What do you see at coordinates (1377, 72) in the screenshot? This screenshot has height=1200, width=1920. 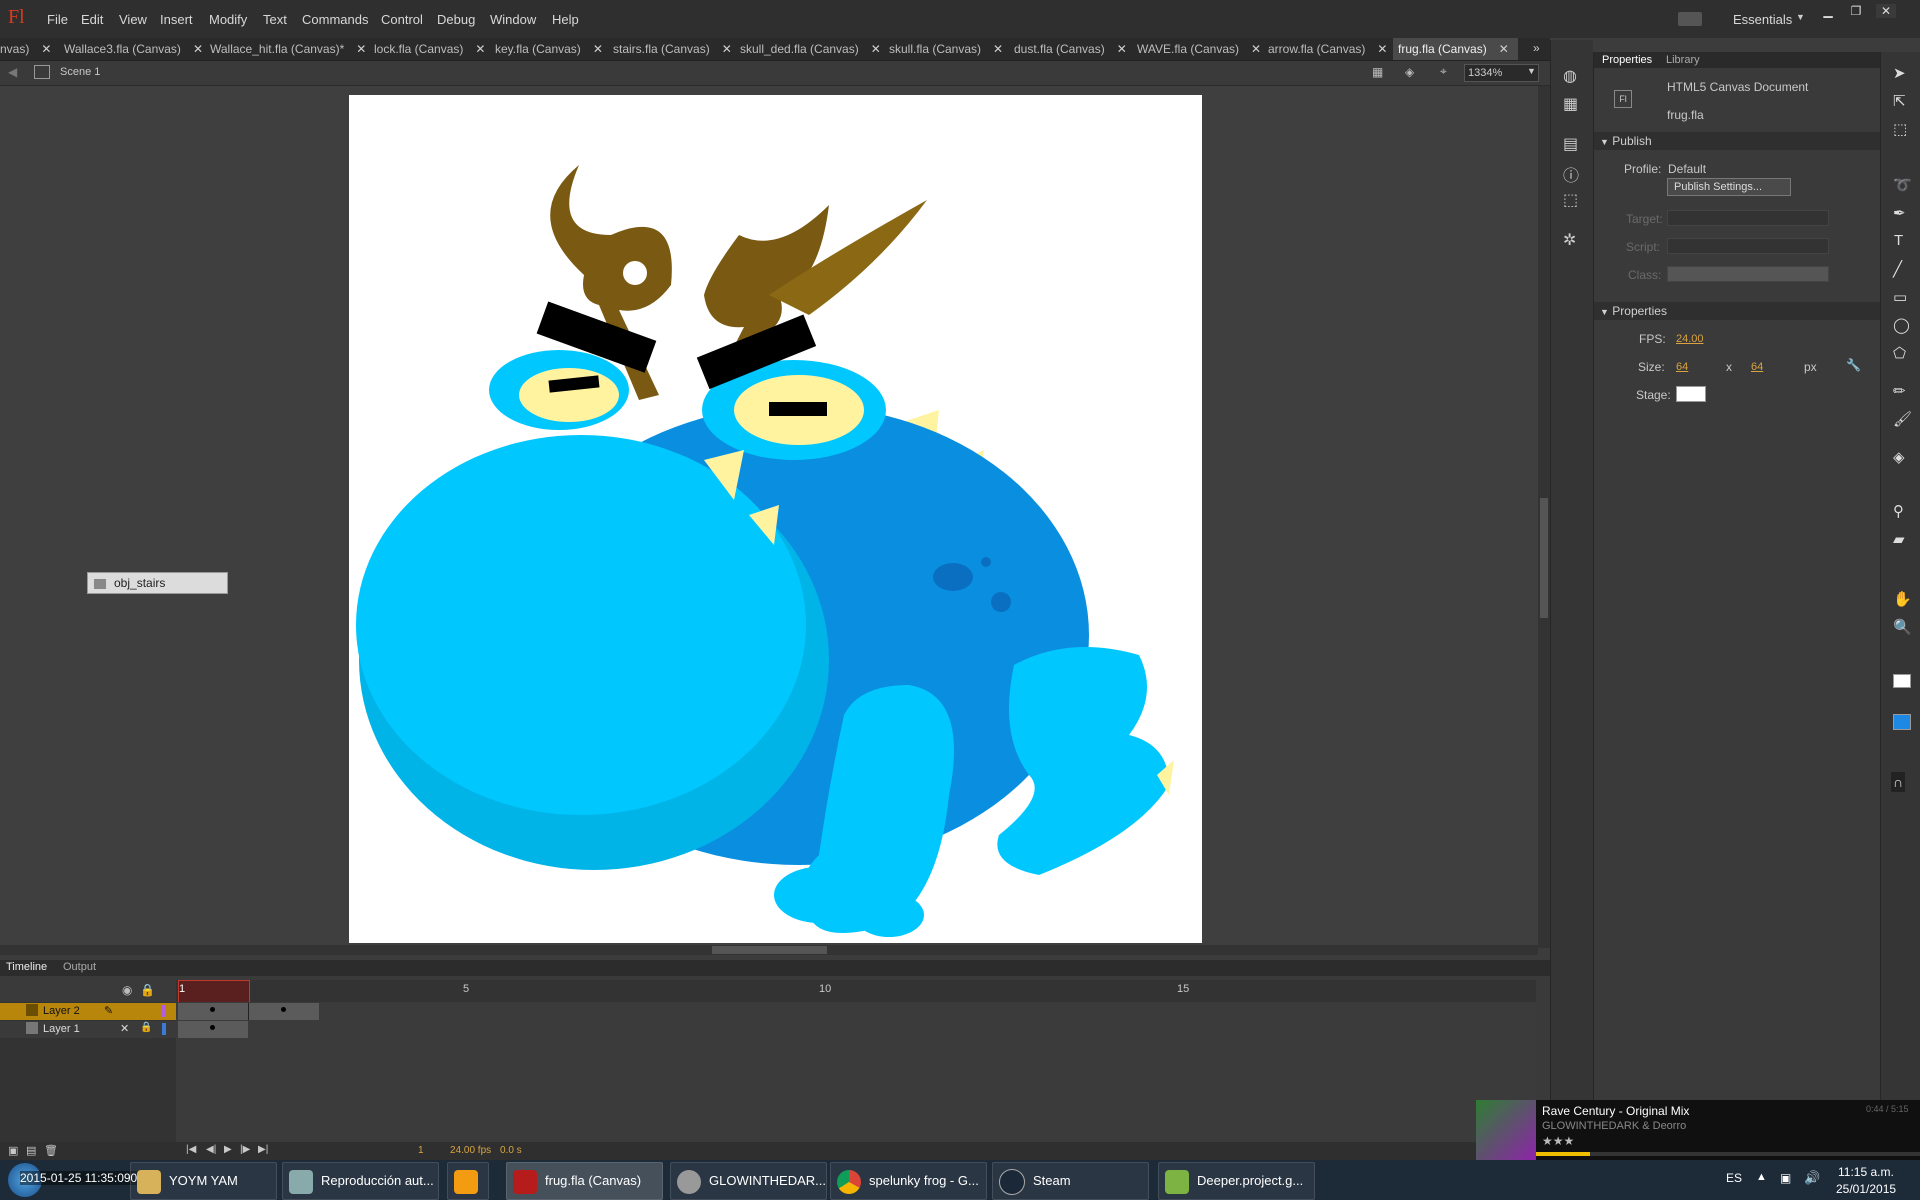 I see `edit-scene-icon: ▦` at bounding box center [1377, 72].